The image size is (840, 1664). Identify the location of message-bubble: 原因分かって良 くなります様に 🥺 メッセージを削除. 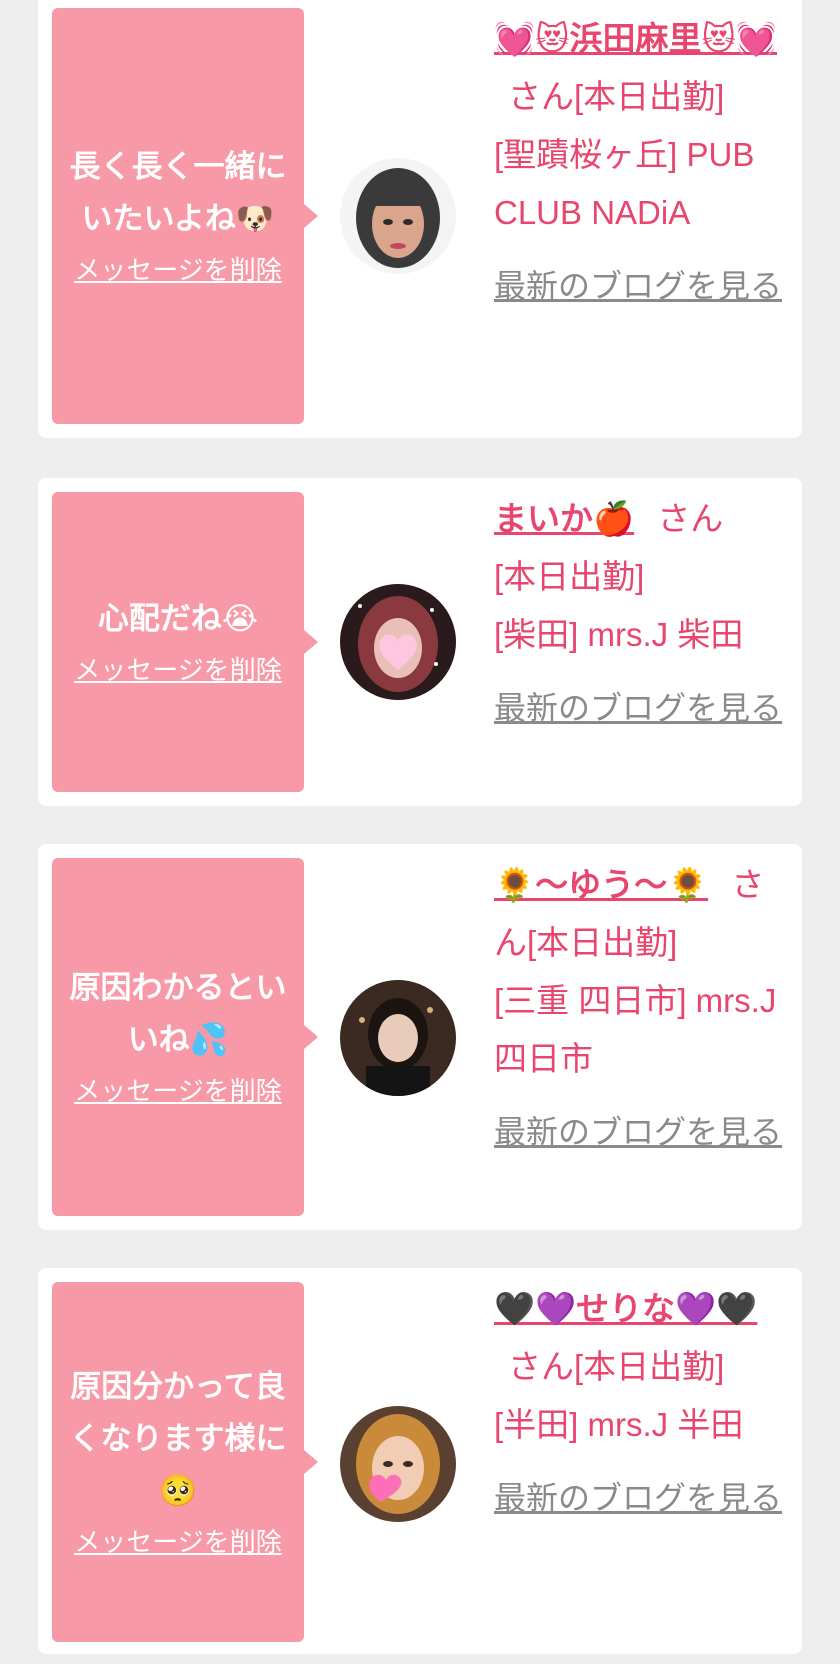
(185, 1462).